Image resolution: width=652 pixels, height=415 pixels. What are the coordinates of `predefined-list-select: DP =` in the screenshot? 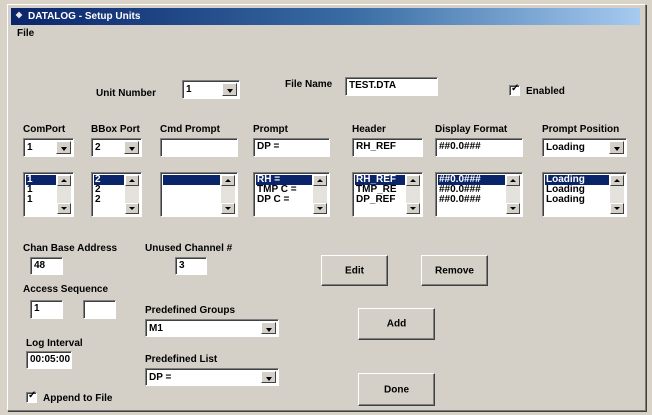 It's located at (212, 377).